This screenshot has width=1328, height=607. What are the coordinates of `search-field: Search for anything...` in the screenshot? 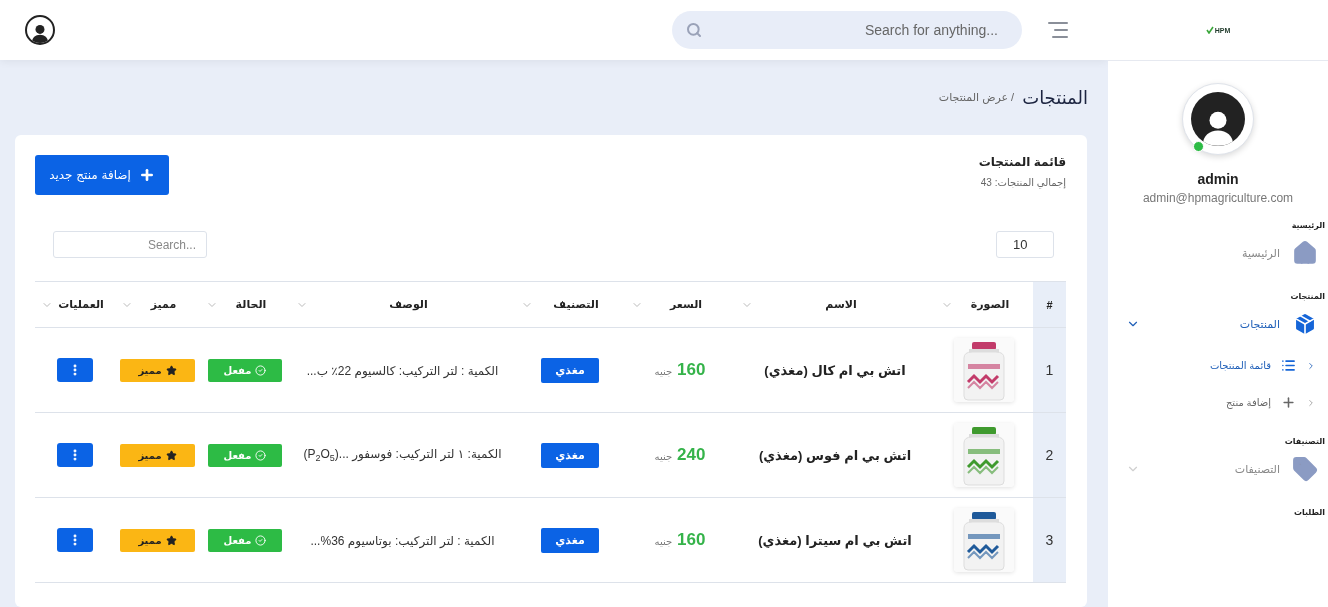 It's located at (847, 30).